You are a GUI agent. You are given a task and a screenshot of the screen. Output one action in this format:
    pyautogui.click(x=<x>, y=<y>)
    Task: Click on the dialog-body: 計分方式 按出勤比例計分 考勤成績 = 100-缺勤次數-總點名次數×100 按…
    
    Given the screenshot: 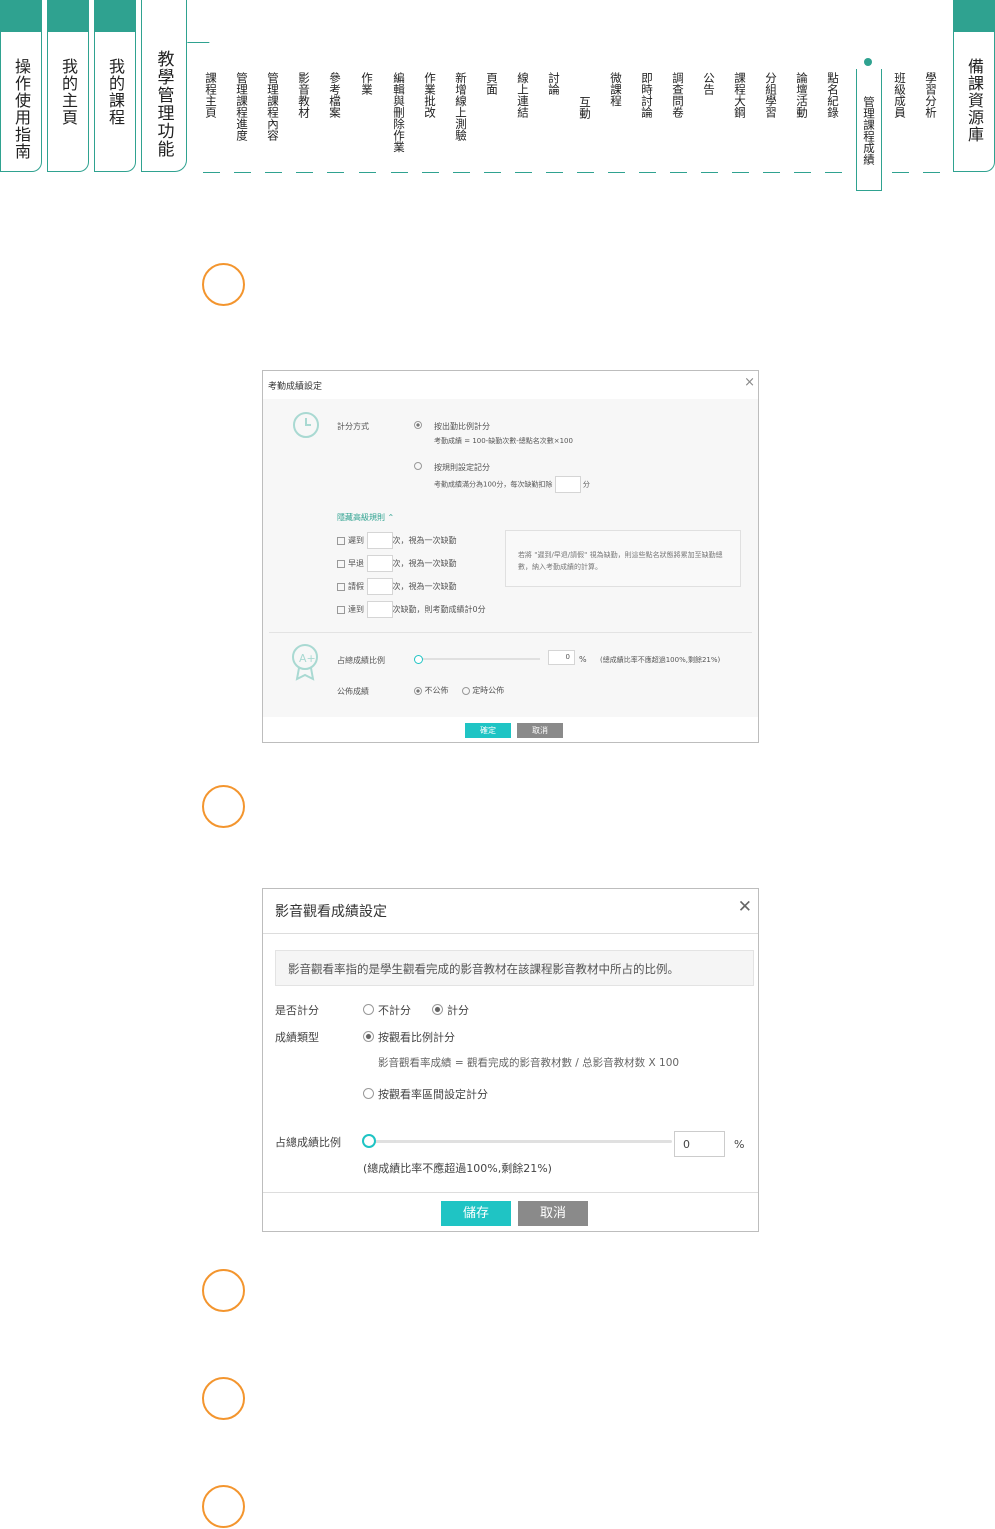 What is the action you would take?
    pyautogui.click(x=510, y=558)
    